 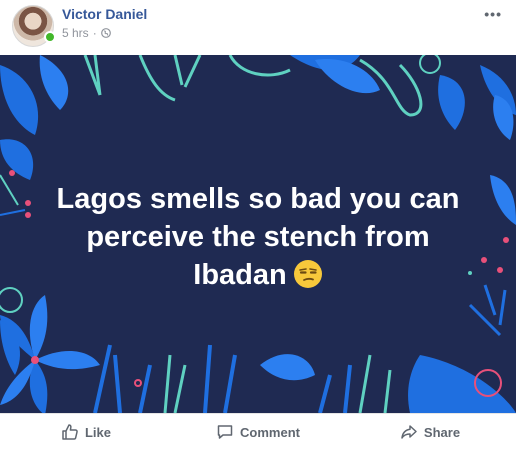 What do you see at coordinates (258, 199) in the screenshot?
I see `caption-line: Lagos smells so bad you can` at bounding box center [258, 199].